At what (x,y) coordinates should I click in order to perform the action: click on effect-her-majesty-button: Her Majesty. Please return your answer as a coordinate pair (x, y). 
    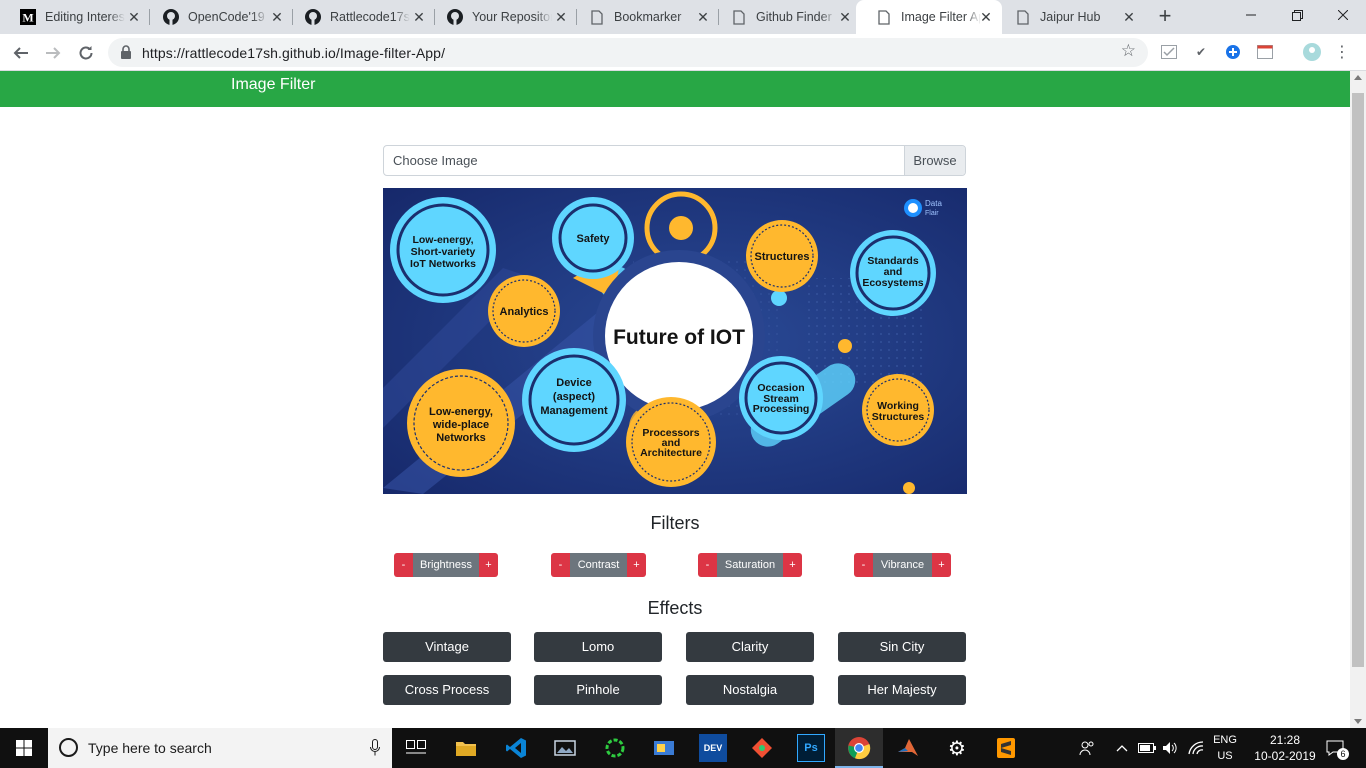
    Looking at the image, I should click on (902, 690).